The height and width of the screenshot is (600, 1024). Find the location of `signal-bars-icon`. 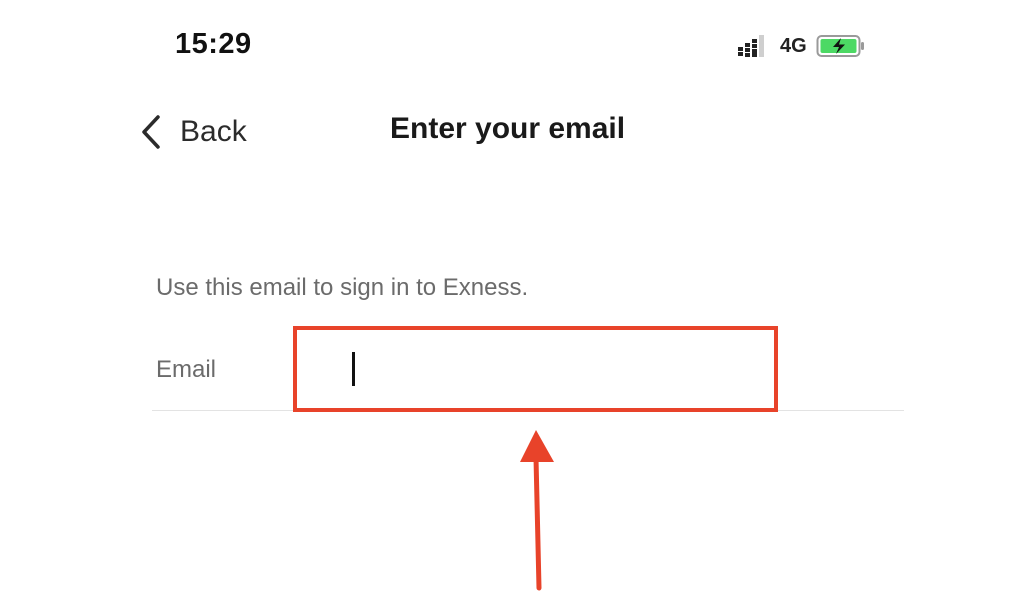

signal-bars-icon is located at coordinates (751, 46).